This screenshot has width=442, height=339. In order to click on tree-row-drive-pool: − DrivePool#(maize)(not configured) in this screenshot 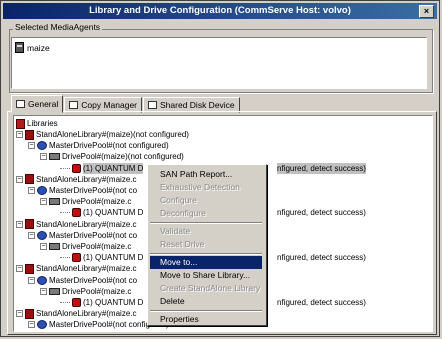, I will do `click(112, 156)`.